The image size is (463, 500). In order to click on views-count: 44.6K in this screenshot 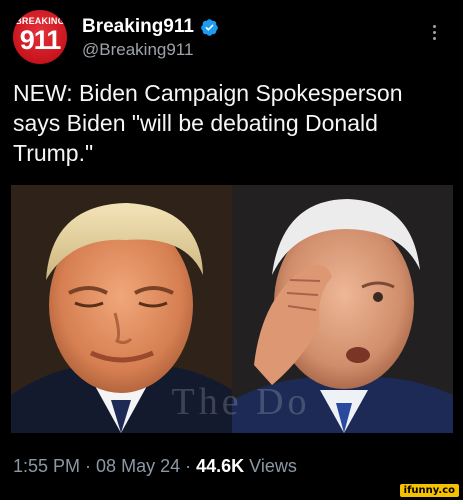, I will do `click(220, 466)`.